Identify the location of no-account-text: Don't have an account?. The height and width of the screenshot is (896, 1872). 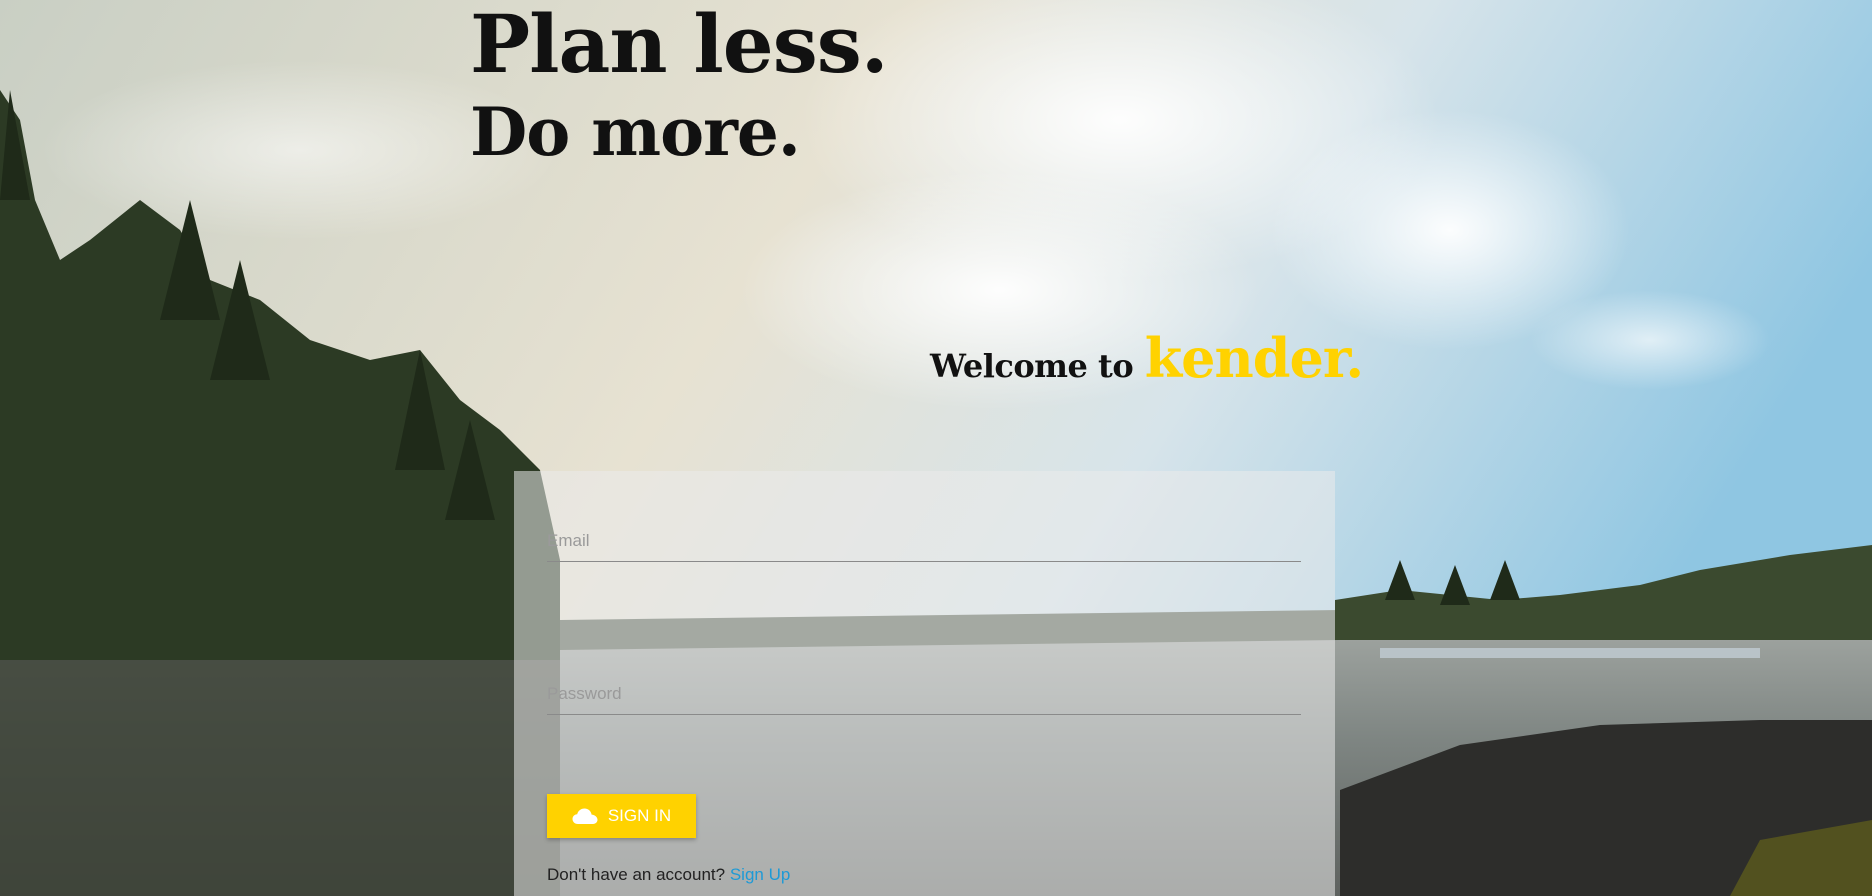
(636, 874).